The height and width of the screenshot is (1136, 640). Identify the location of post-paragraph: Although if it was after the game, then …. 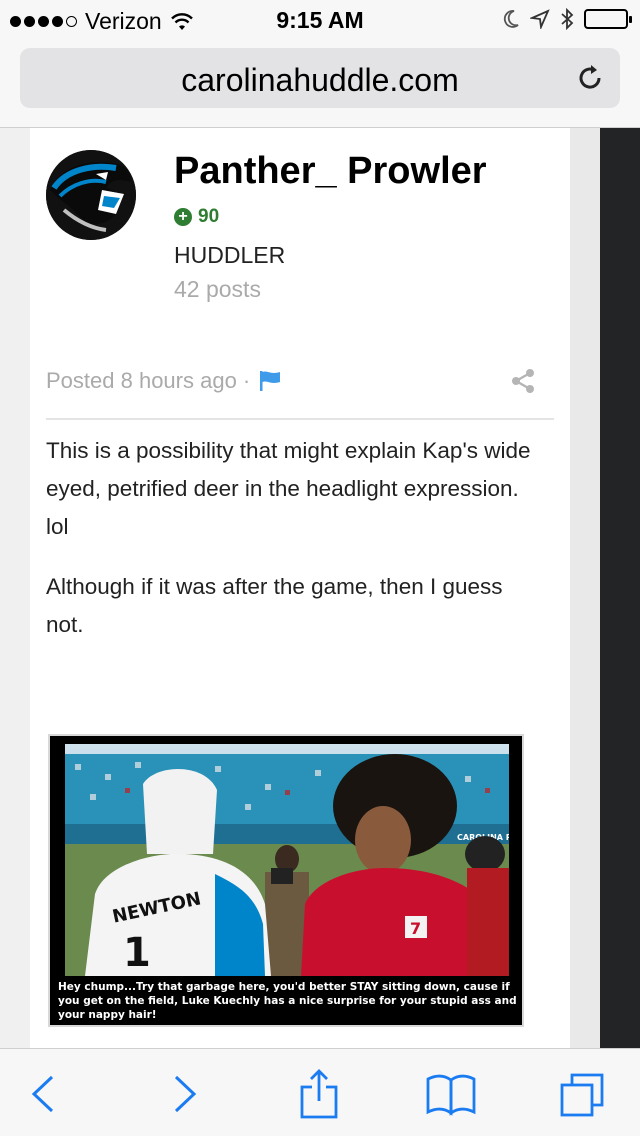
(274, 605).